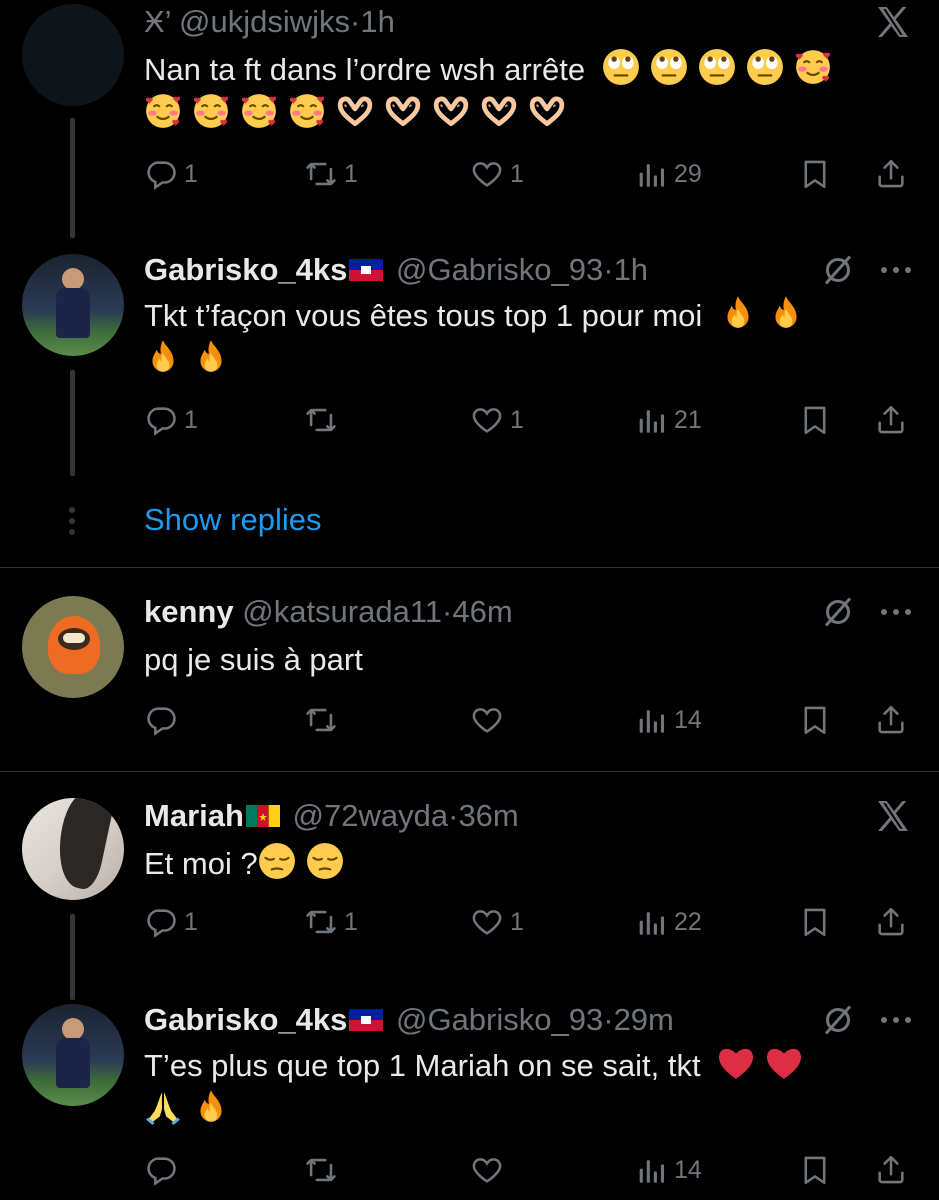 The image size is (939, 1200). Describe the element at coordinates (189, 611) in the screenshot. I see `display-name: kenny` at that location.